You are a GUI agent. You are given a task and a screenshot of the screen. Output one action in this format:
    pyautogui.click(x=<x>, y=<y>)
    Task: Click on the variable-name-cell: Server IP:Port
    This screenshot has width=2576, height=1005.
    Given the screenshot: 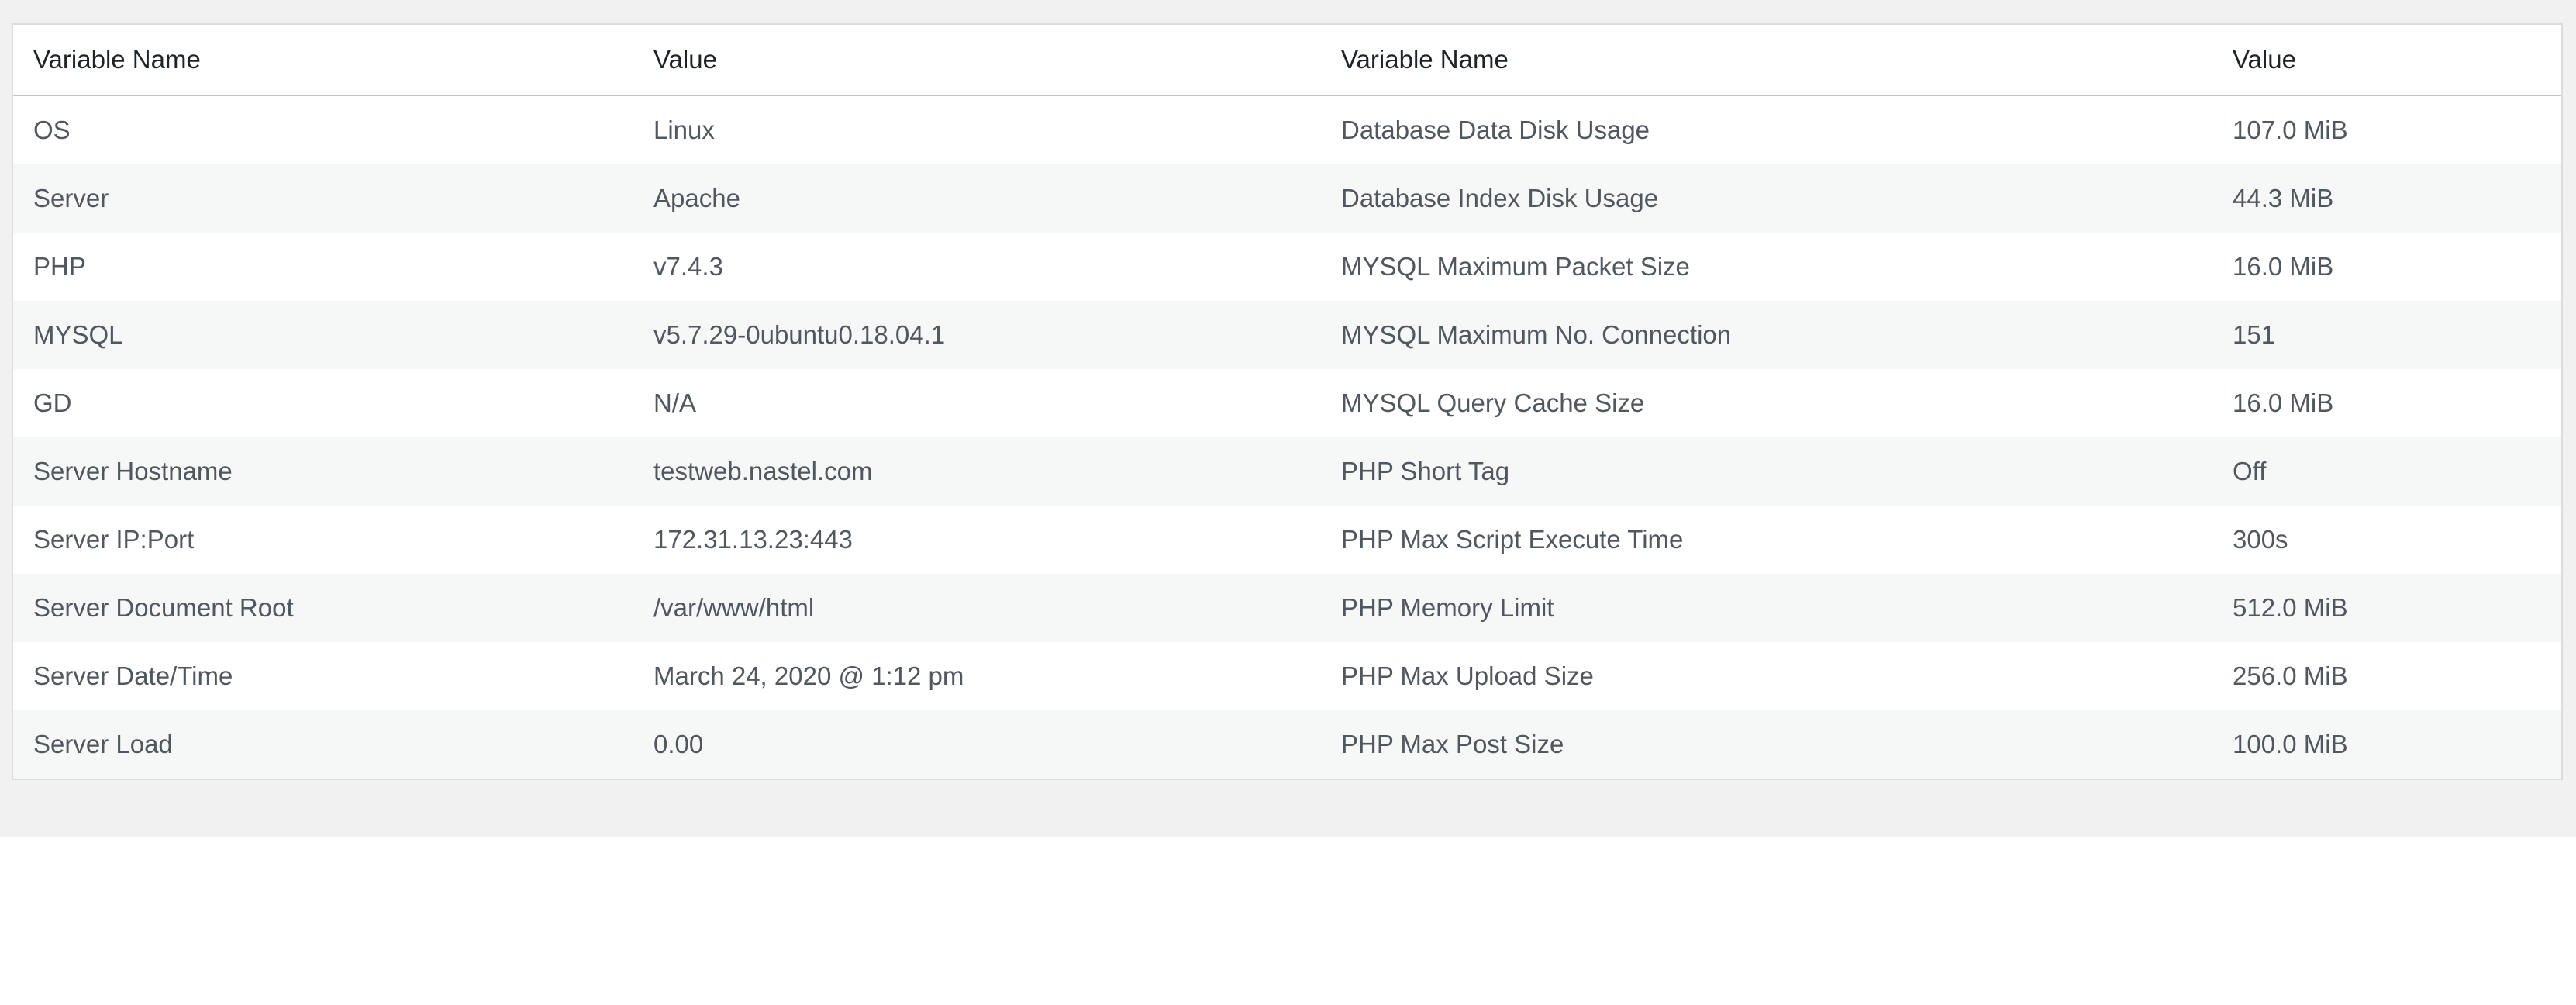 What is the action you would take?
    pyautogui.click(x=323, y=540)
    